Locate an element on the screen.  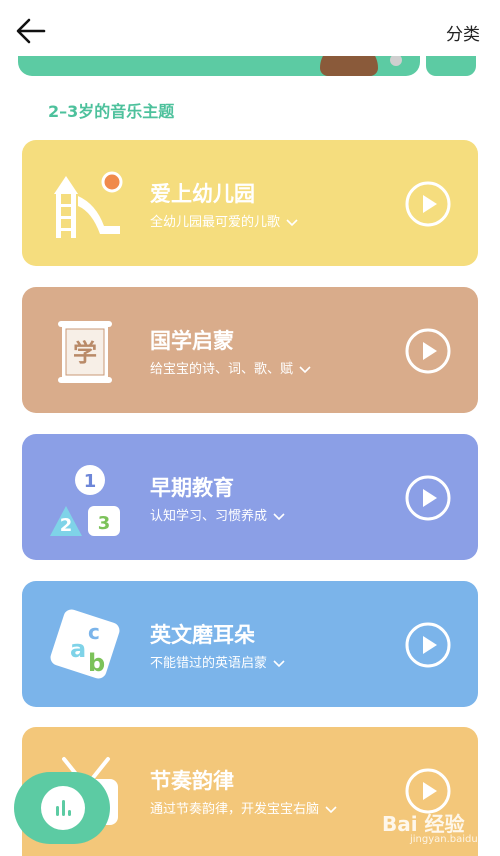
card-title: 节奏韵律 is located at coordinates (192, 781).